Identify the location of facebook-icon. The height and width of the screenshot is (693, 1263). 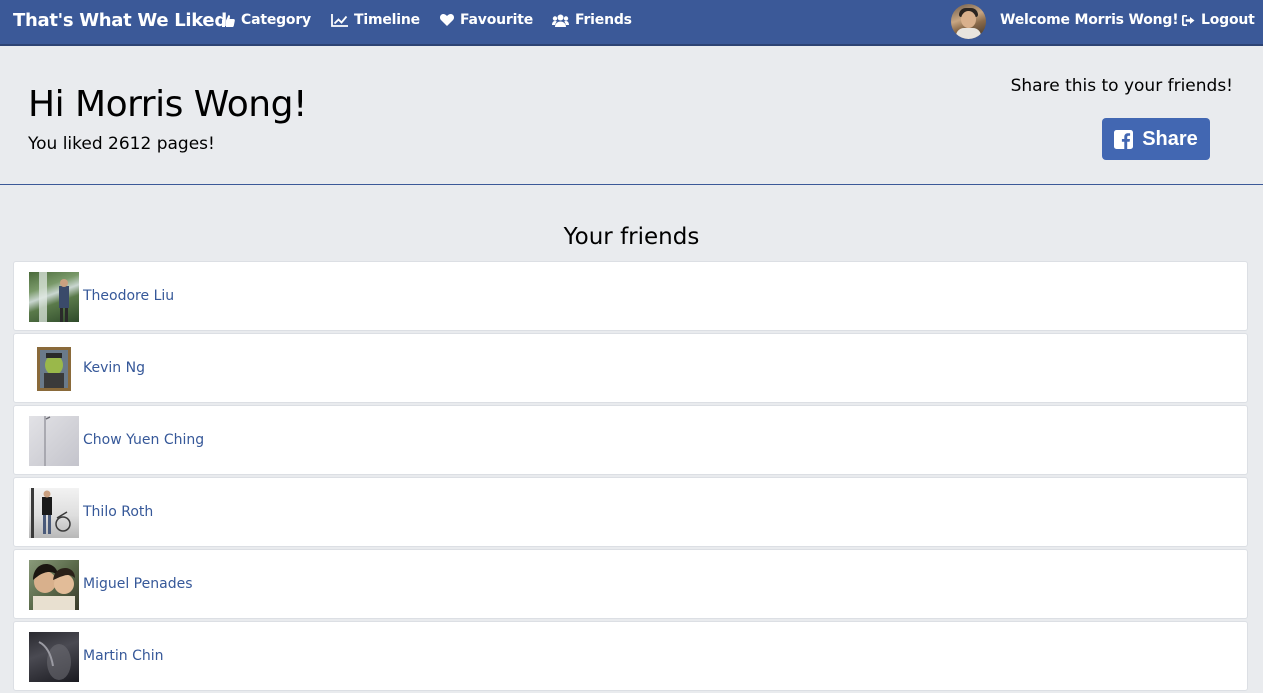
(1124, 139).